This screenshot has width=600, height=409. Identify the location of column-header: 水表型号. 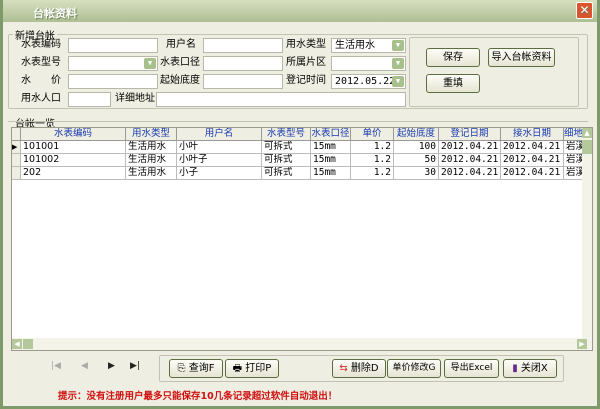
(286, 134).